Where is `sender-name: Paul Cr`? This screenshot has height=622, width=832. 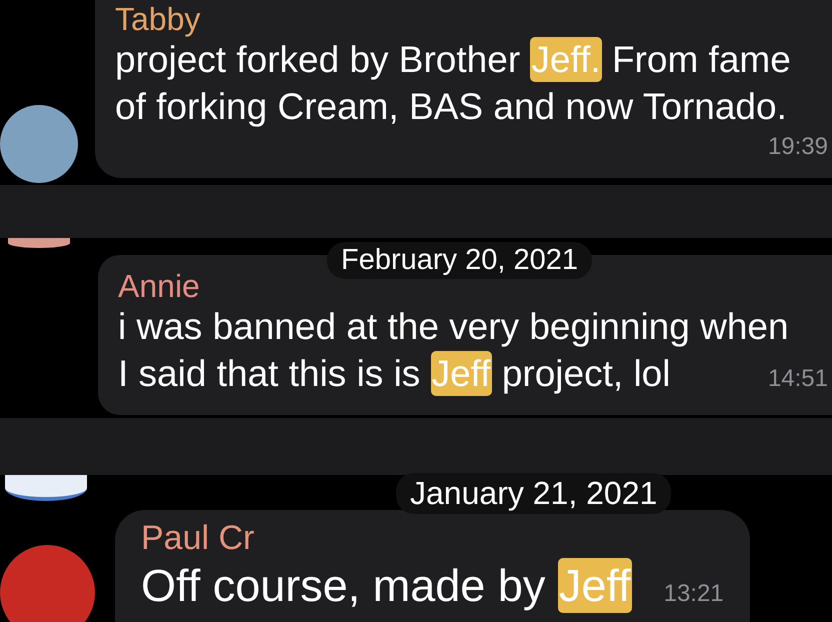 sender-name: Paul Cr is located at coordinates (197, 538).